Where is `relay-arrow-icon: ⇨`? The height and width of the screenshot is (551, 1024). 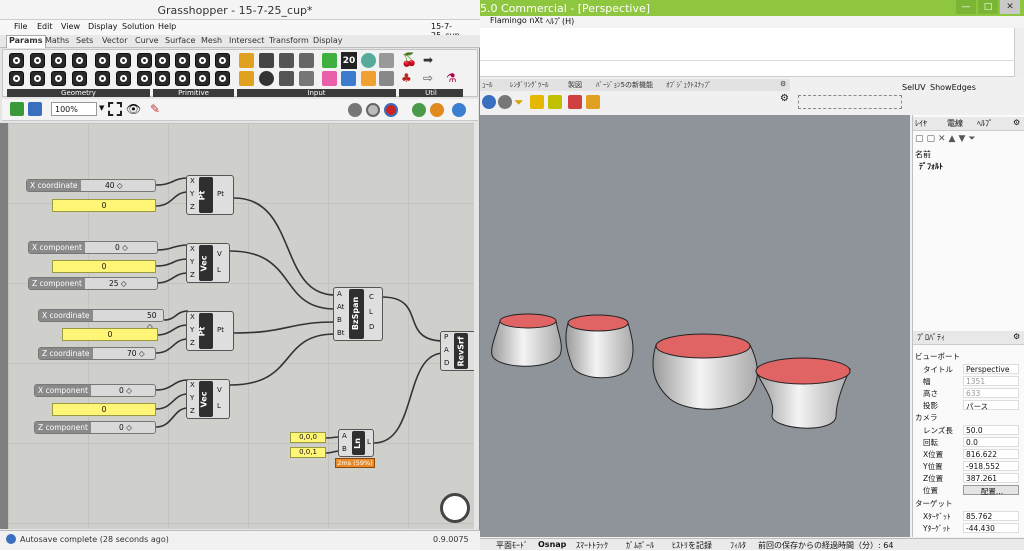 relay-arrow-icon: ⇨ is located at coordinates (428, 78).